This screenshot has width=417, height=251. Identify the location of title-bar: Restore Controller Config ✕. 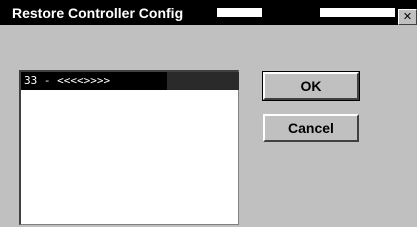
(208, 12).